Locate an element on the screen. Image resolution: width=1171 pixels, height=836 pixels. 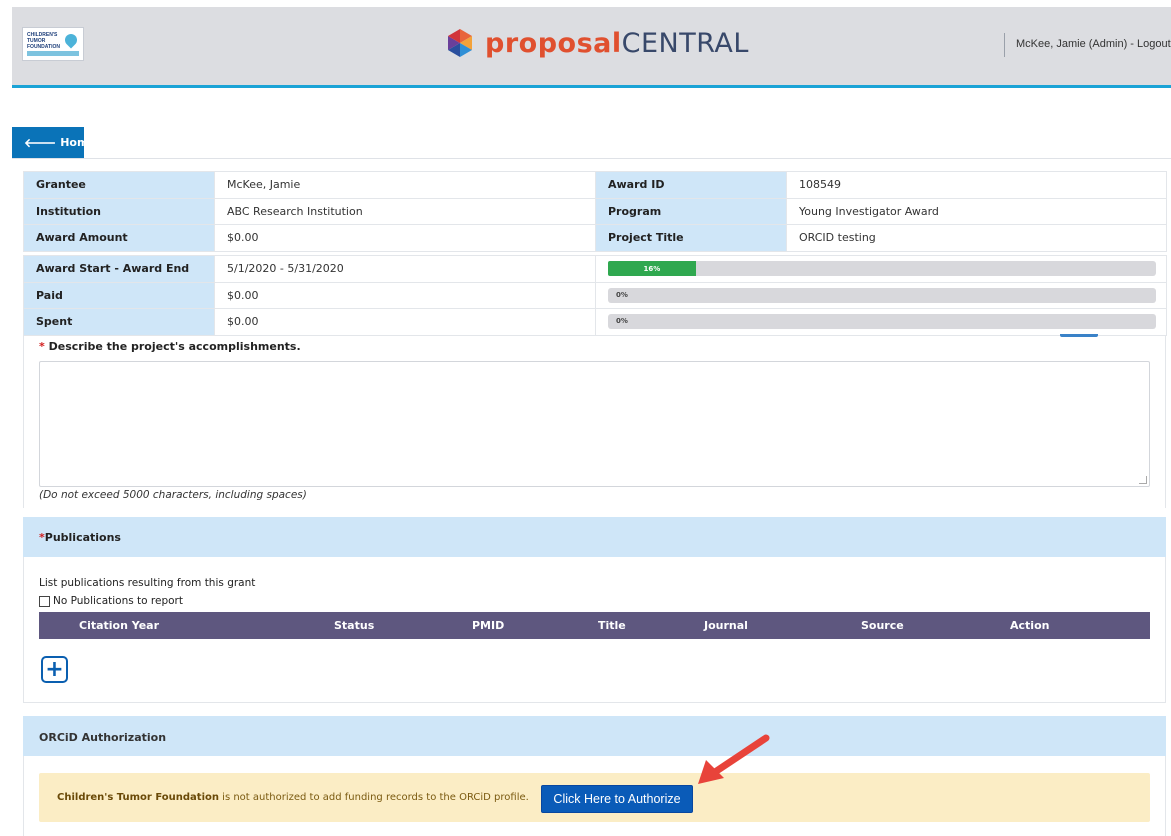
grantee-value: McKee, Jamie is located at coordinates (405, 185).